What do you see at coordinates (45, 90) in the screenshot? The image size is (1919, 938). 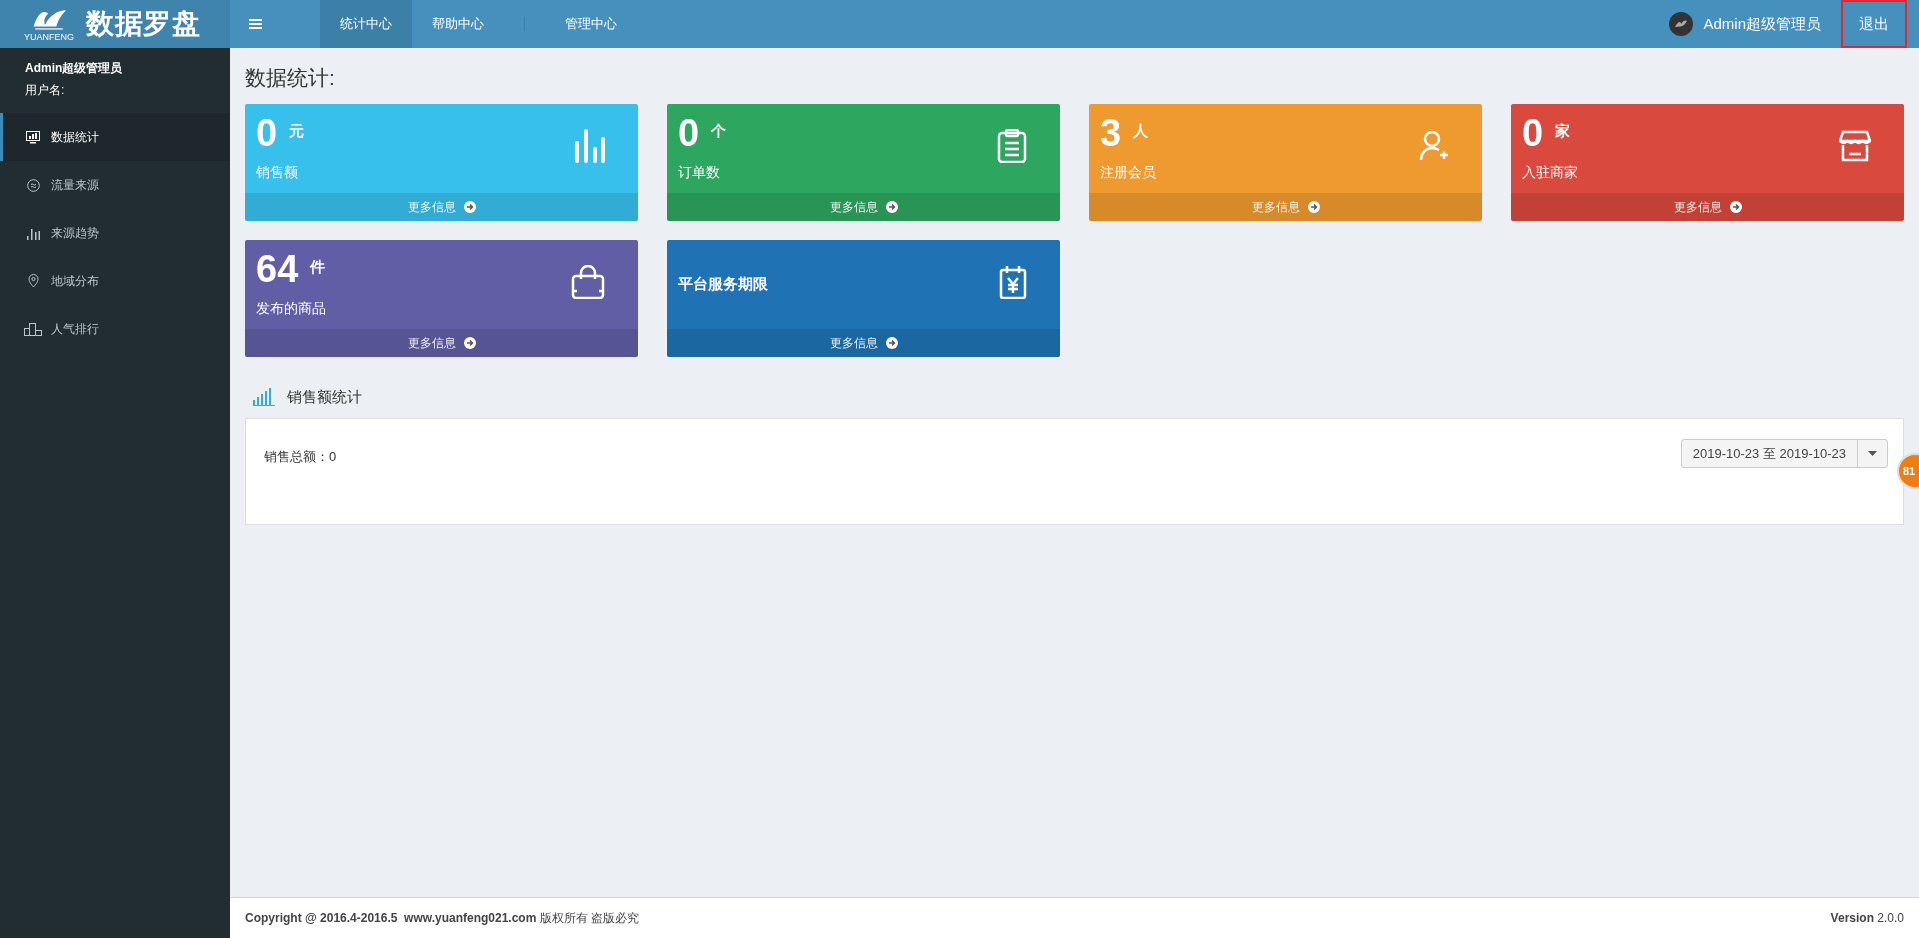 I see `username-label: 用户名:` at bounding box center [45, 90].